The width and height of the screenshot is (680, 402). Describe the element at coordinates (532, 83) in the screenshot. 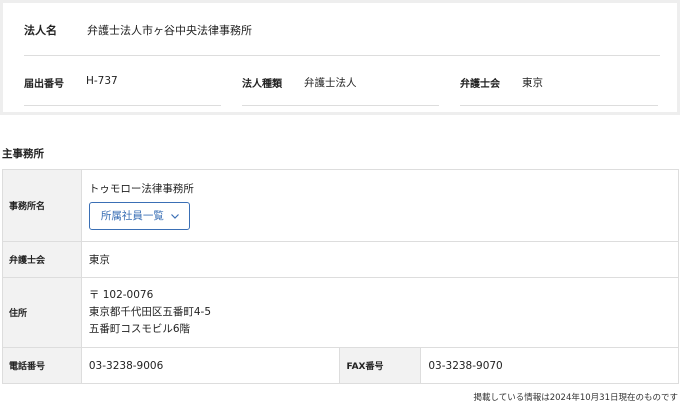

I see `bar-association-value: 東京` at that location.